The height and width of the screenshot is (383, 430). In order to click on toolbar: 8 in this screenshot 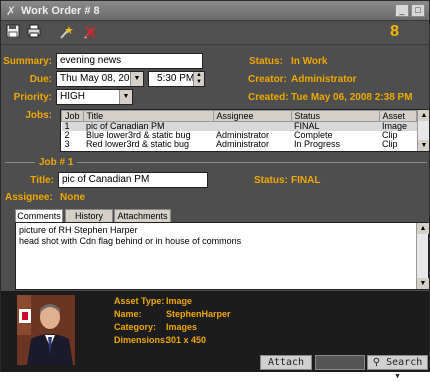, I will do `click(215, 33)`.